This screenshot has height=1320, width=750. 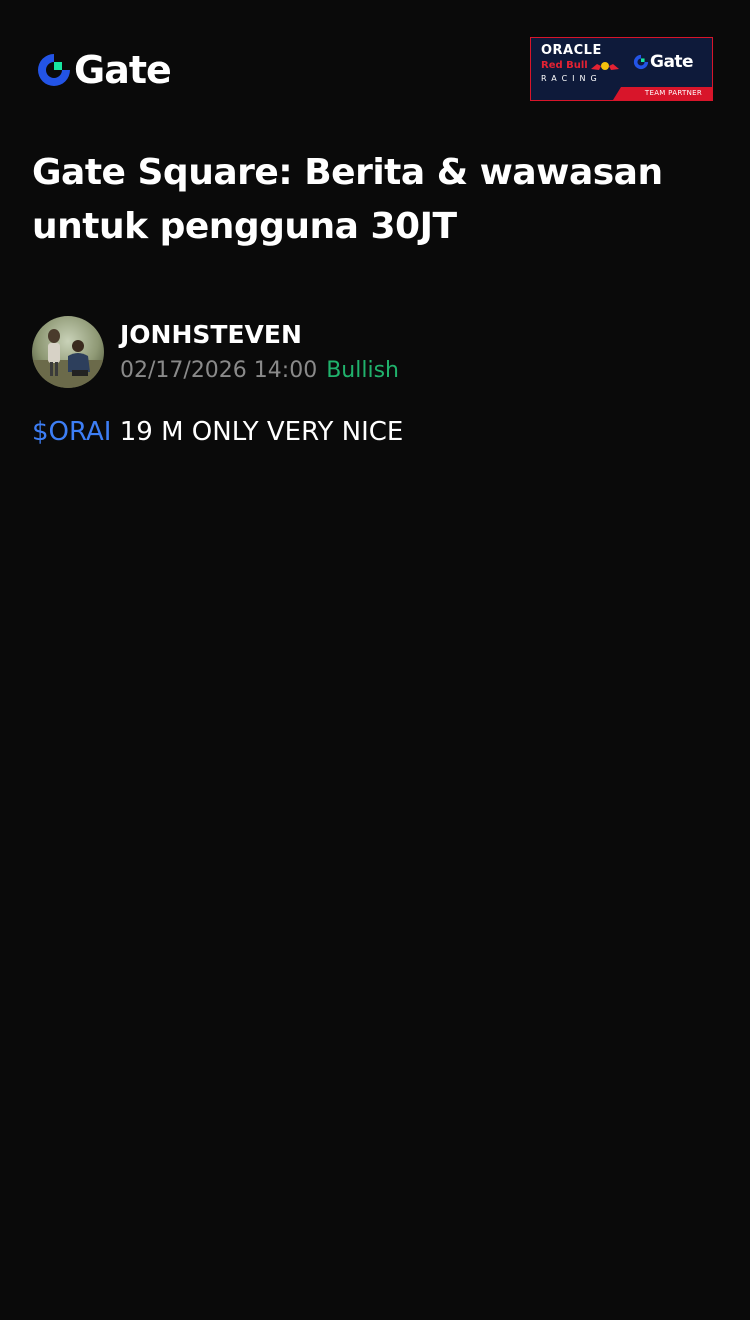 I want to click on redbull-text: Red Bull, so click(x=564, y=65).